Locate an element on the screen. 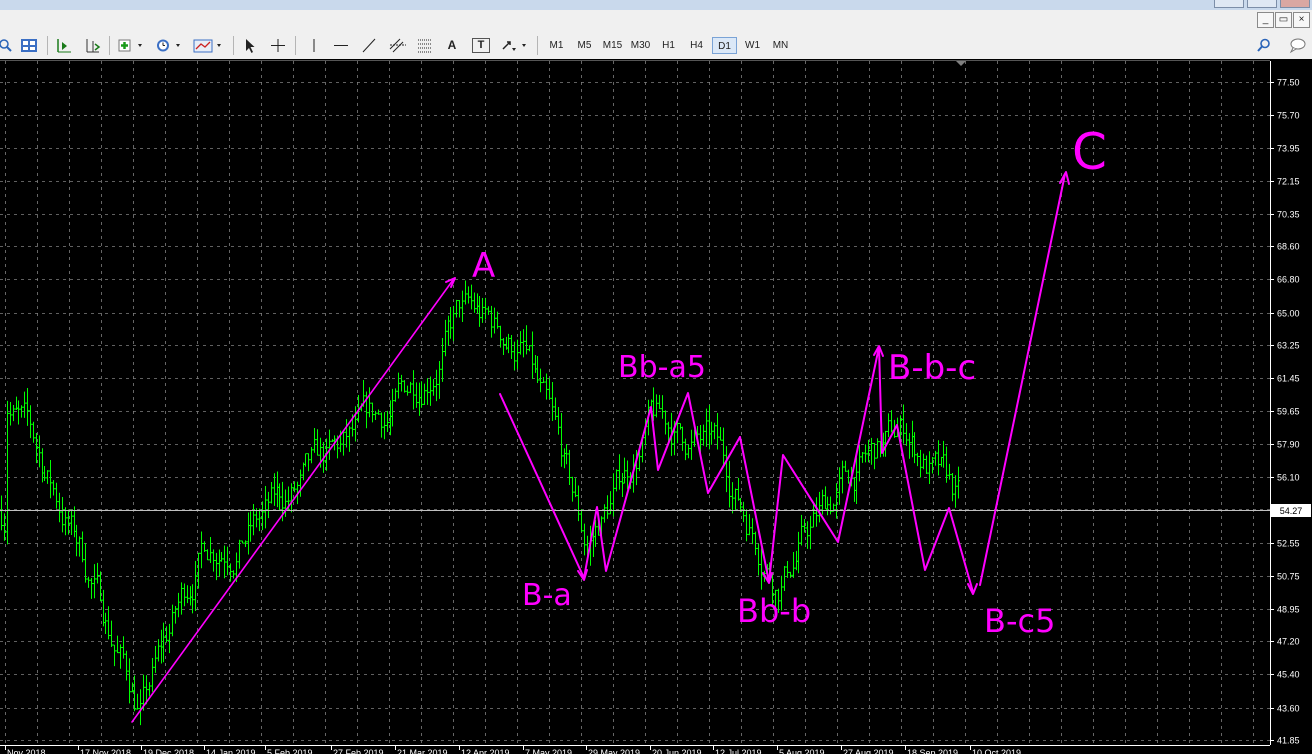 The height and width of the screenshot is (754, 1312). y-tick-label: 41.85 is located at coordinates (1288, 741).